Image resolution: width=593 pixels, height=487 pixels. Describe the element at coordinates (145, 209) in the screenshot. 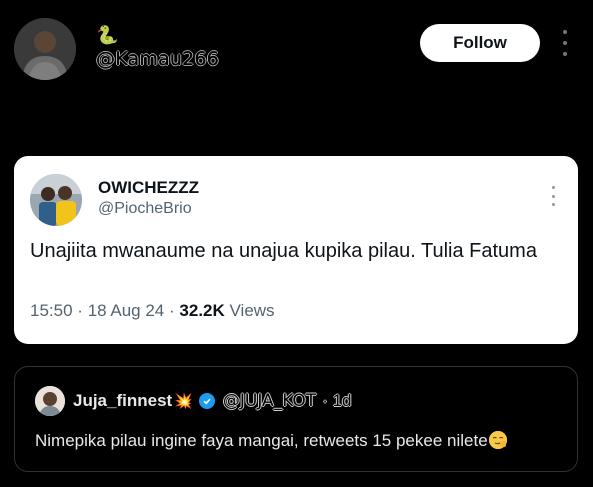

I see `author-handle: @PiocheBrio` at that location.